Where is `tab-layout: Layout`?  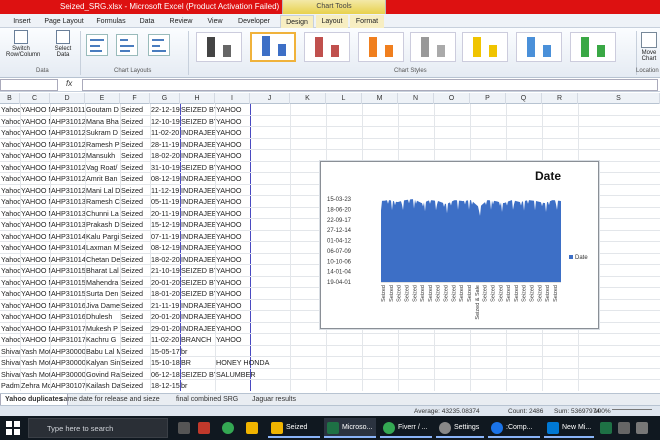
tab-layout: Layout is located at coordinates (332, 21).